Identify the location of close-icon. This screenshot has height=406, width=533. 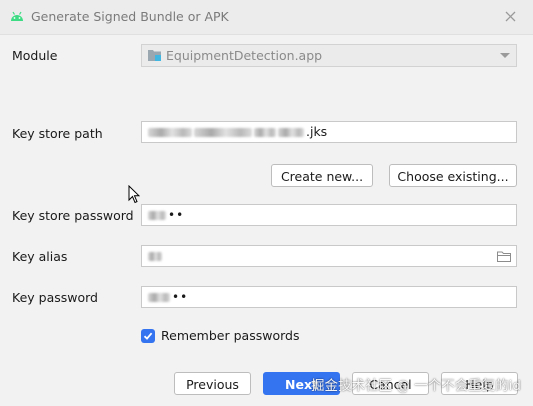
(510, 16).